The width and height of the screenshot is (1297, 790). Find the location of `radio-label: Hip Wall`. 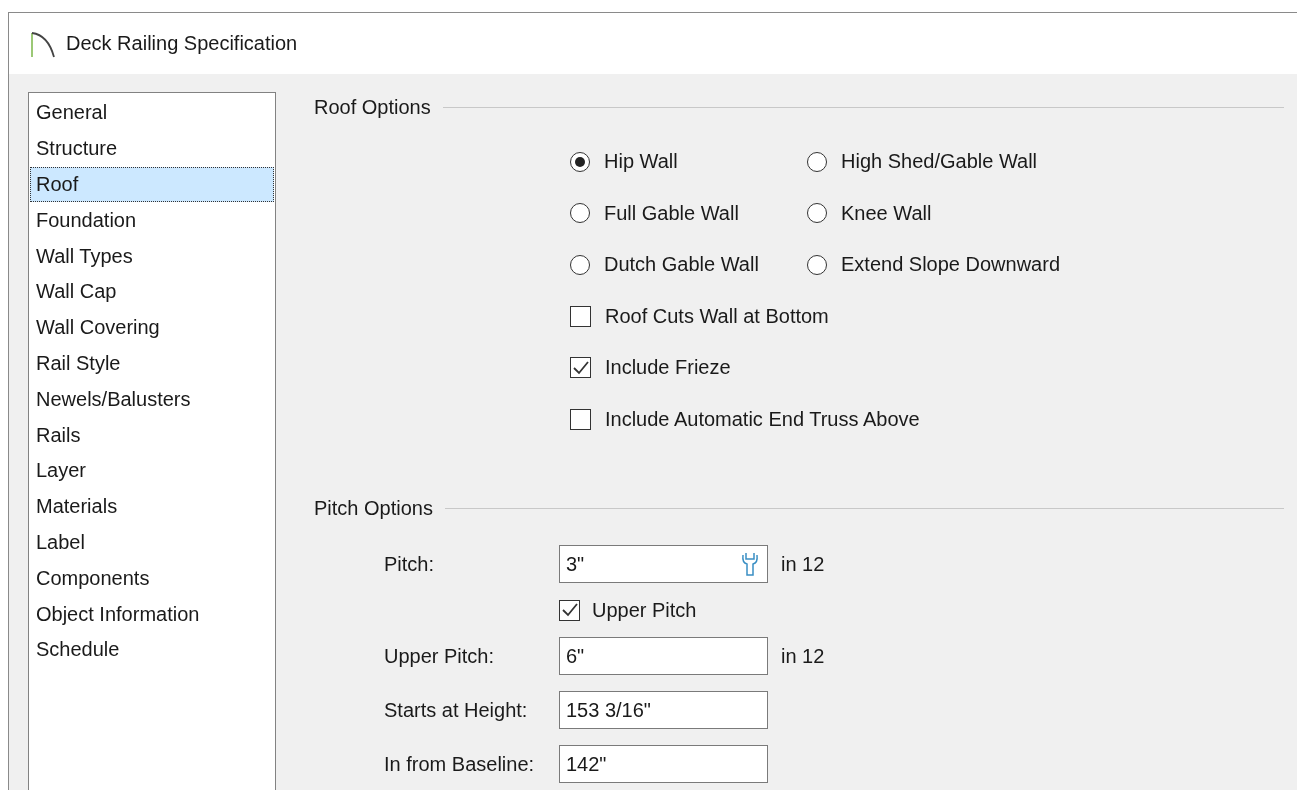

radio-label: Hip Wall is located at coordinates (641, 162).